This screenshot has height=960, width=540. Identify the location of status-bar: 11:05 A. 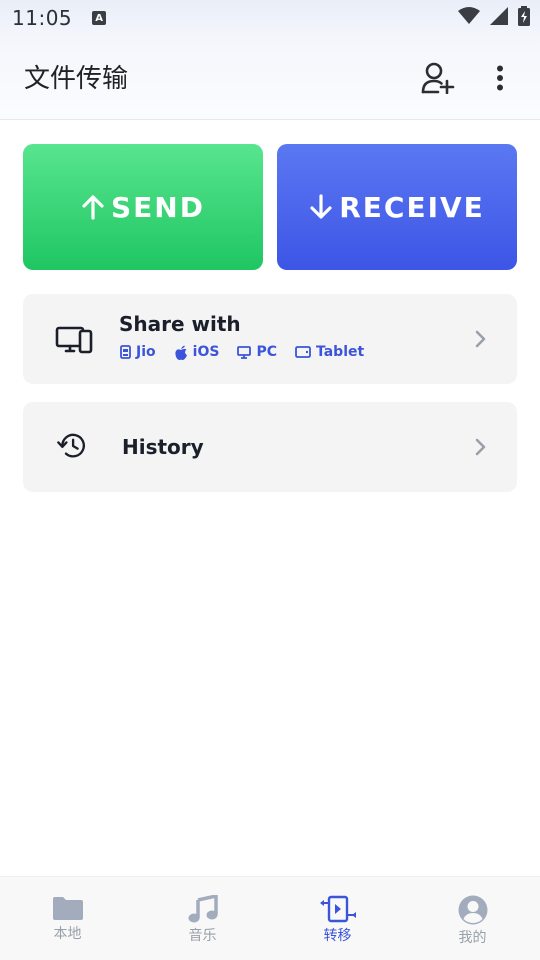
(270, 18).